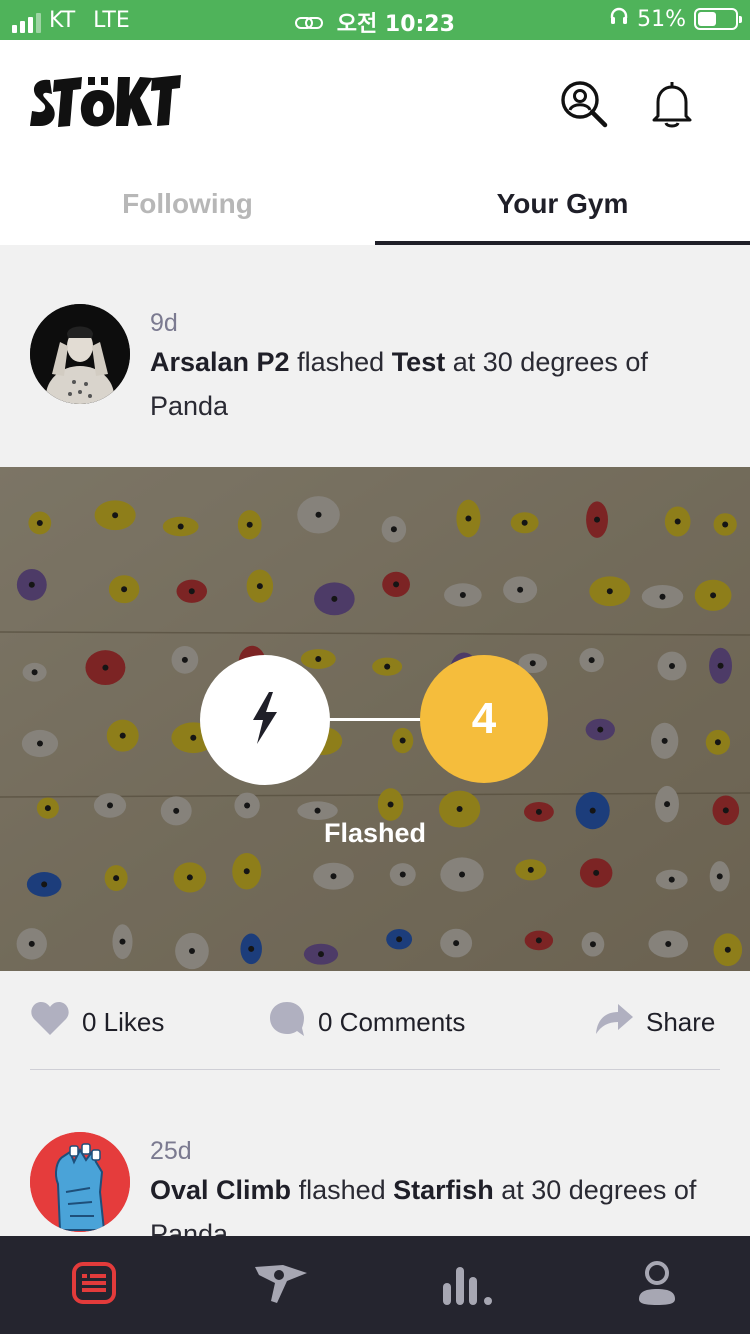  Describe the element at coordinates (164, 323) in the screenshot. I see `post-time: 9d` at that location.